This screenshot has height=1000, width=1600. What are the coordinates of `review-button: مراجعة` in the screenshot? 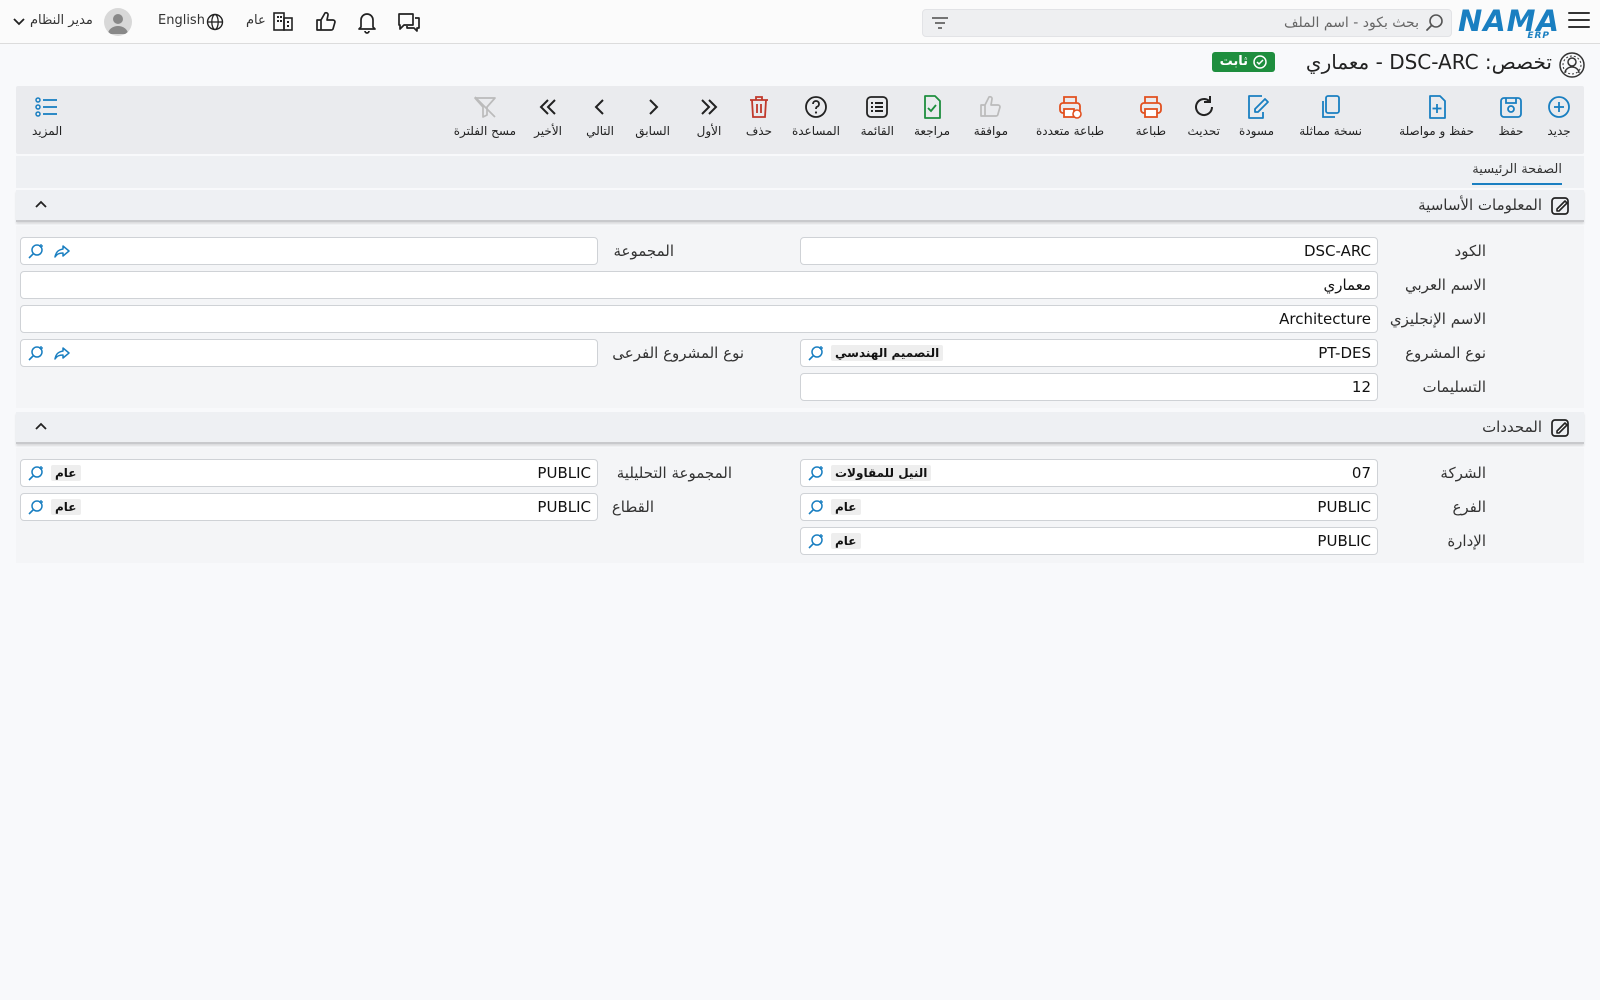 It's located at (932, 116).